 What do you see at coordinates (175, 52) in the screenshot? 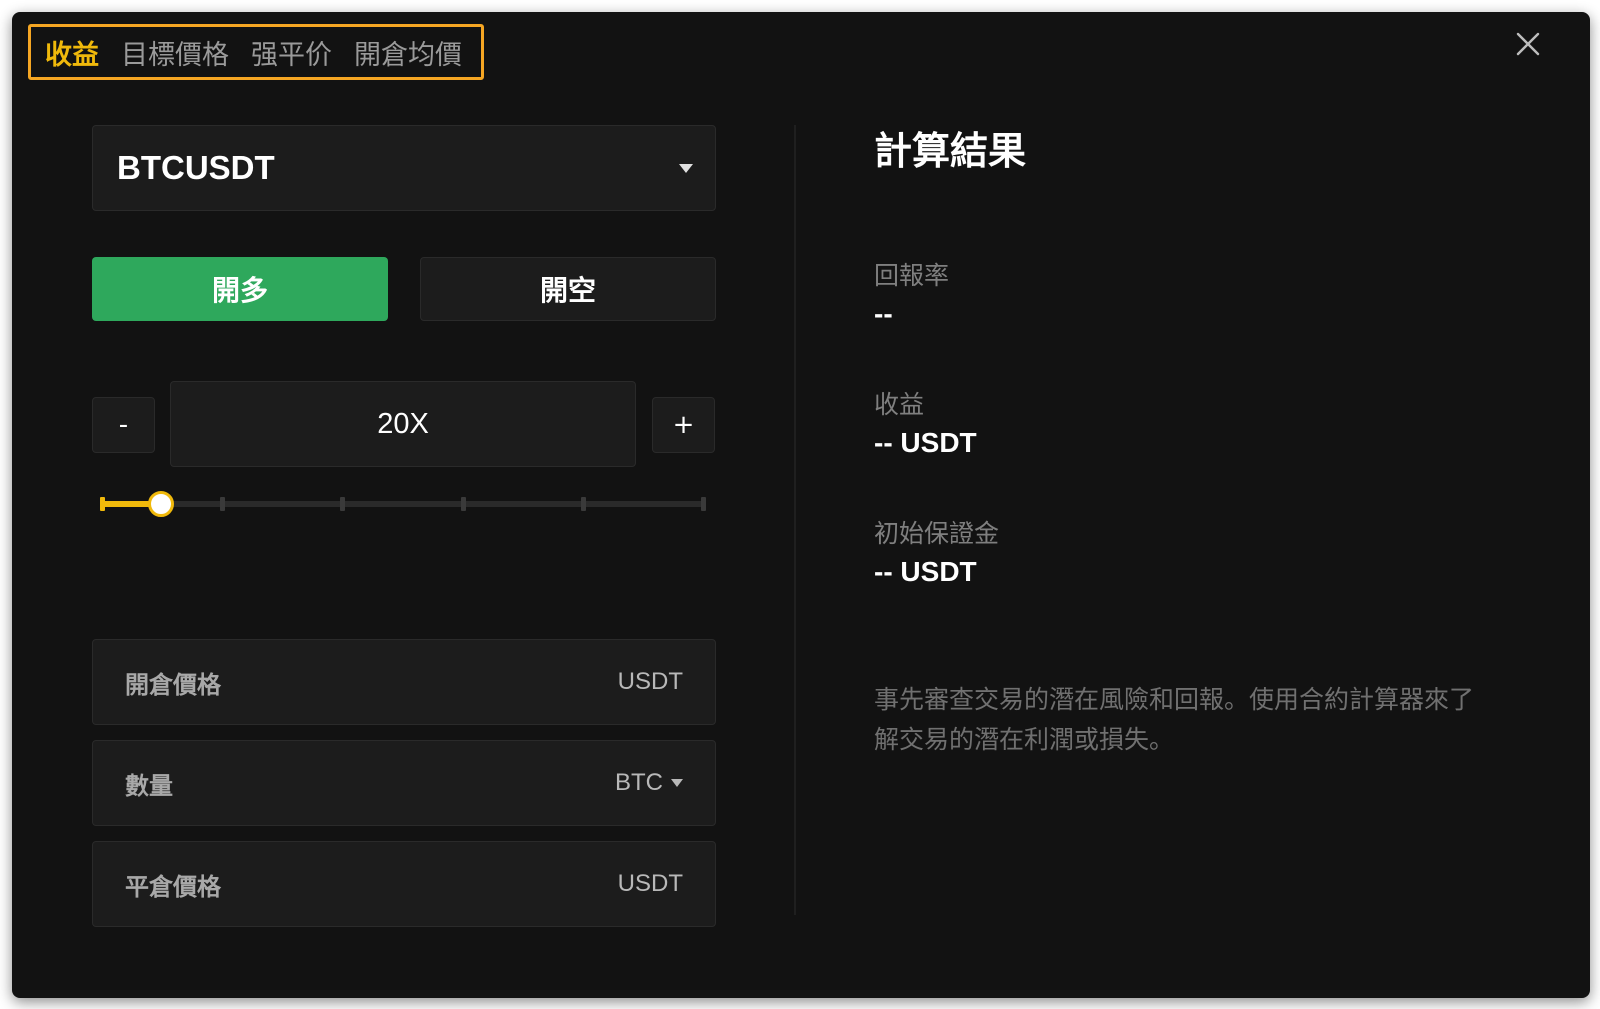
I see `tab-target-price: 目標價格` at bounding box center [175, 52].